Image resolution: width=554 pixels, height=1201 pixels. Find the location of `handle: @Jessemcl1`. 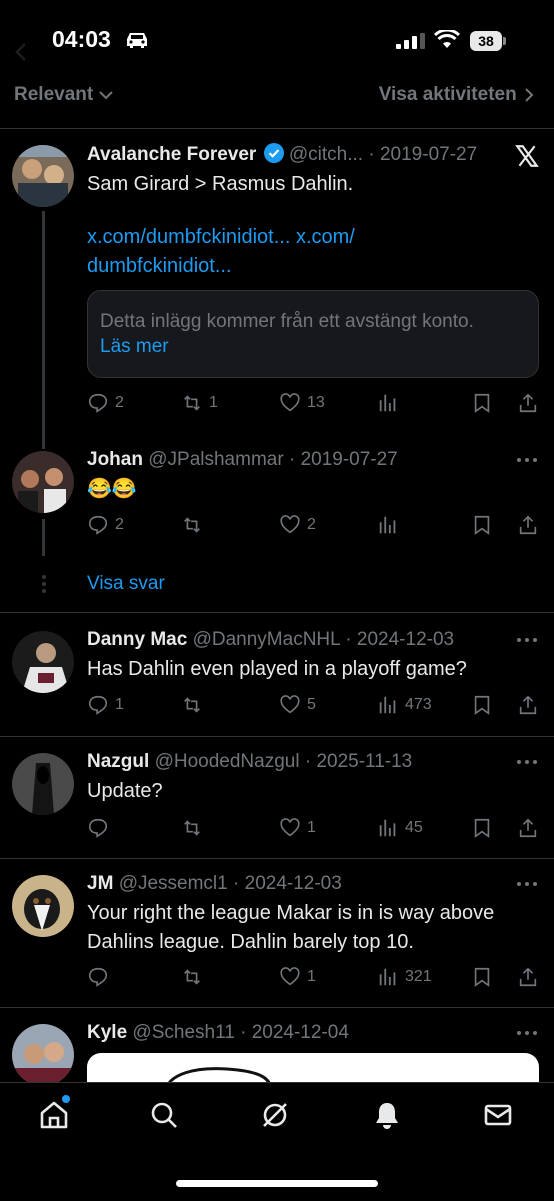

handle: @Jessemcl1 is located at coordinates (173, 883).